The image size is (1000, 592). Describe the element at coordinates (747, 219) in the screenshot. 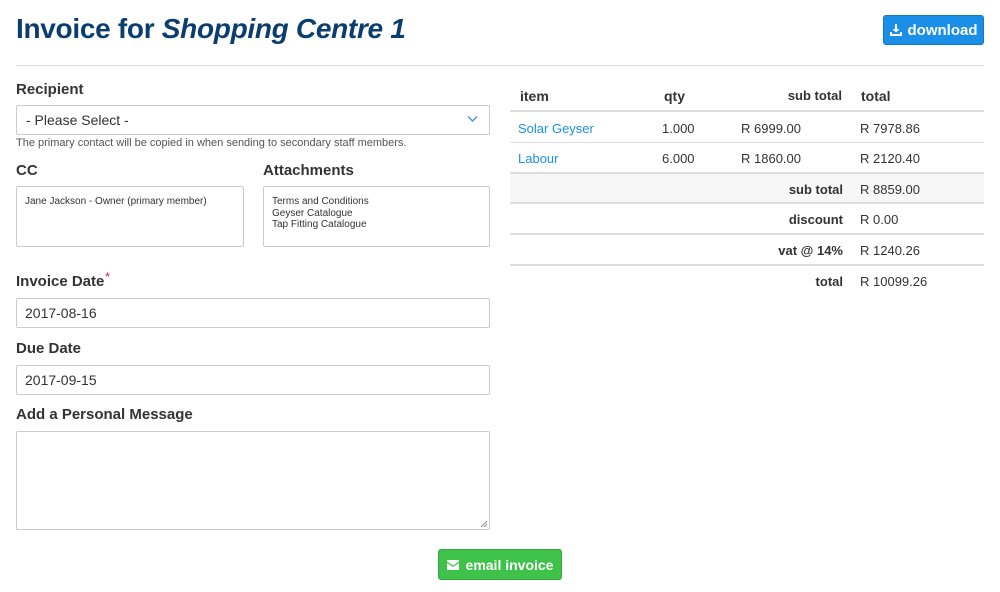

I see `summary-row-discount: discount R 0.00` at that location.